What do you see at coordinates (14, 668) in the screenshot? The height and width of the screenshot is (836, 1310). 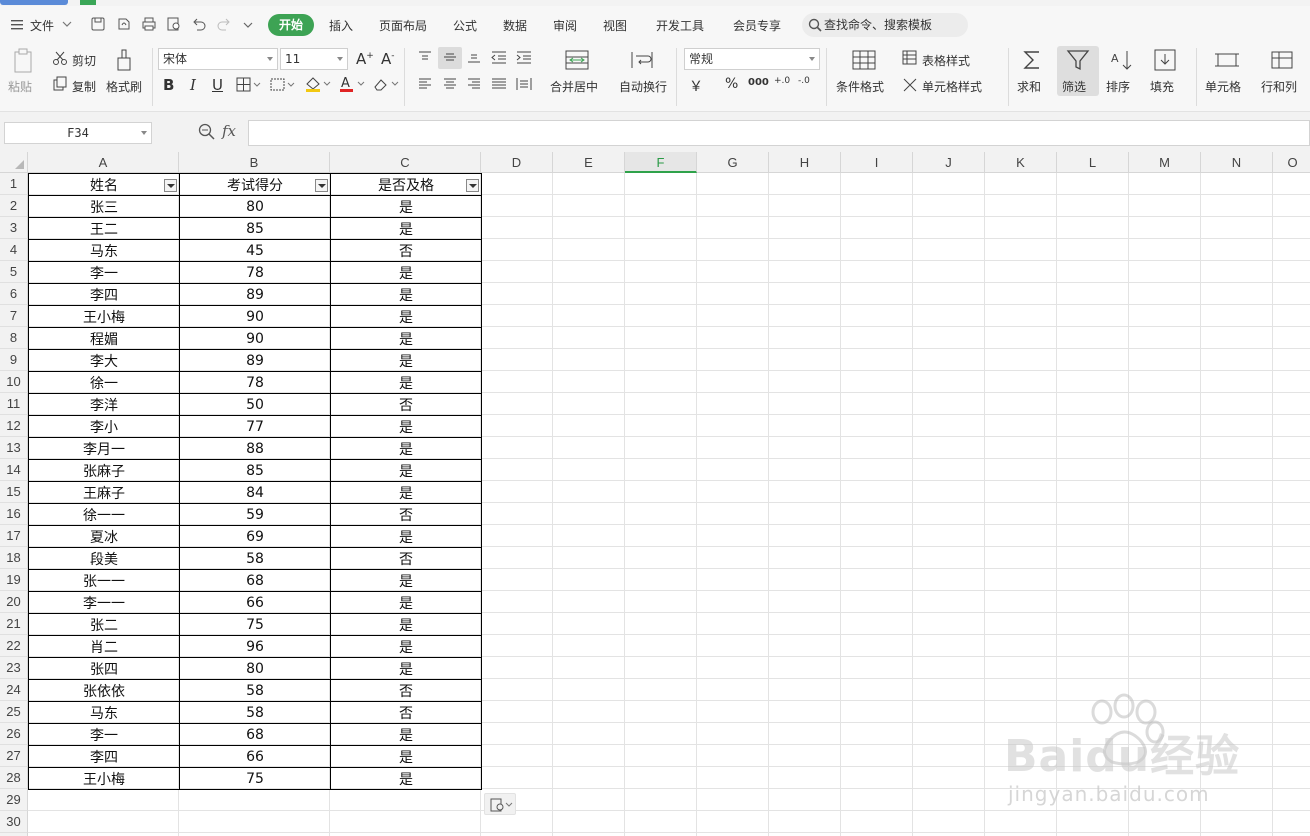 I see `row-header-23: 23` at bounding box center [14, 668].